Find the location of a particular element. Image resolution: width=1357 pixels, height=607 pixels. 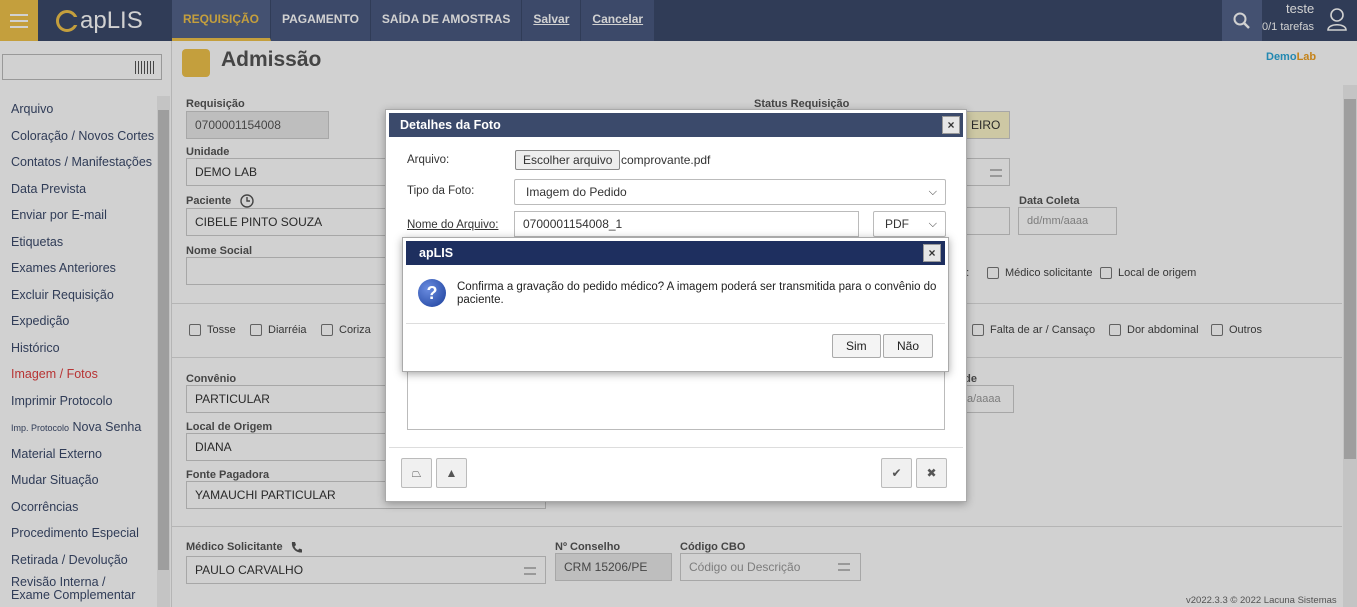

check-icon: ✔ is located at coordinates (896, 473).